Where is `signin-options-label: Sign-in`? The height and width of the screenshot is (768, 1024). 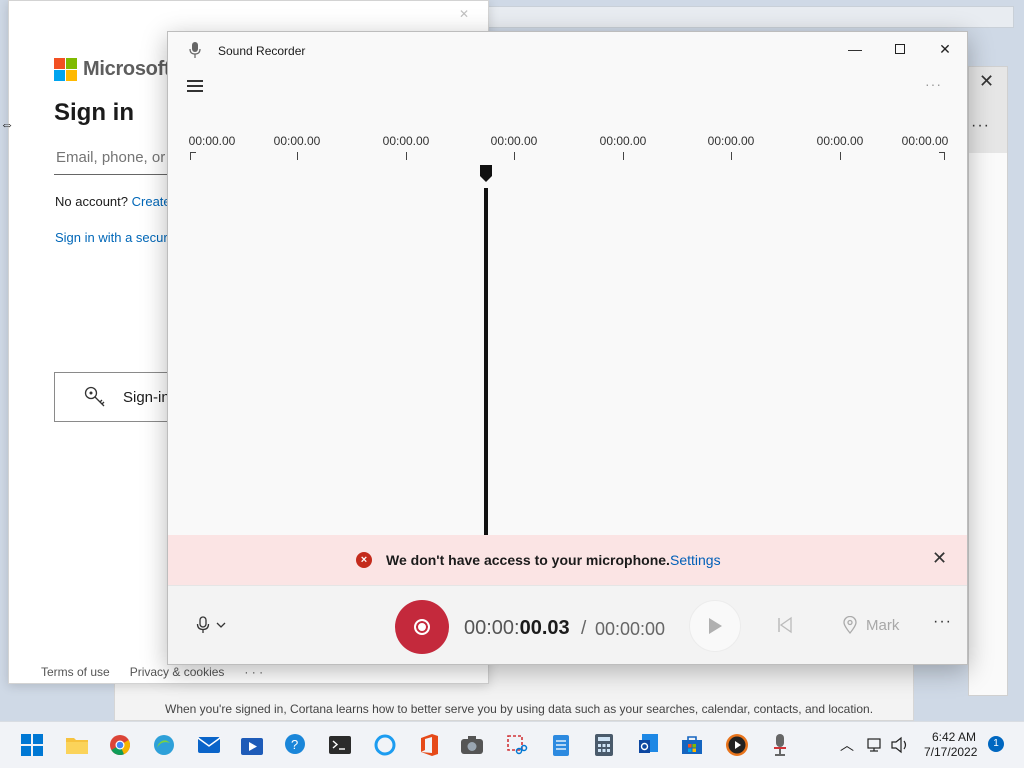
signin-options-label: Sign-in is located at coordinates (146, 397).